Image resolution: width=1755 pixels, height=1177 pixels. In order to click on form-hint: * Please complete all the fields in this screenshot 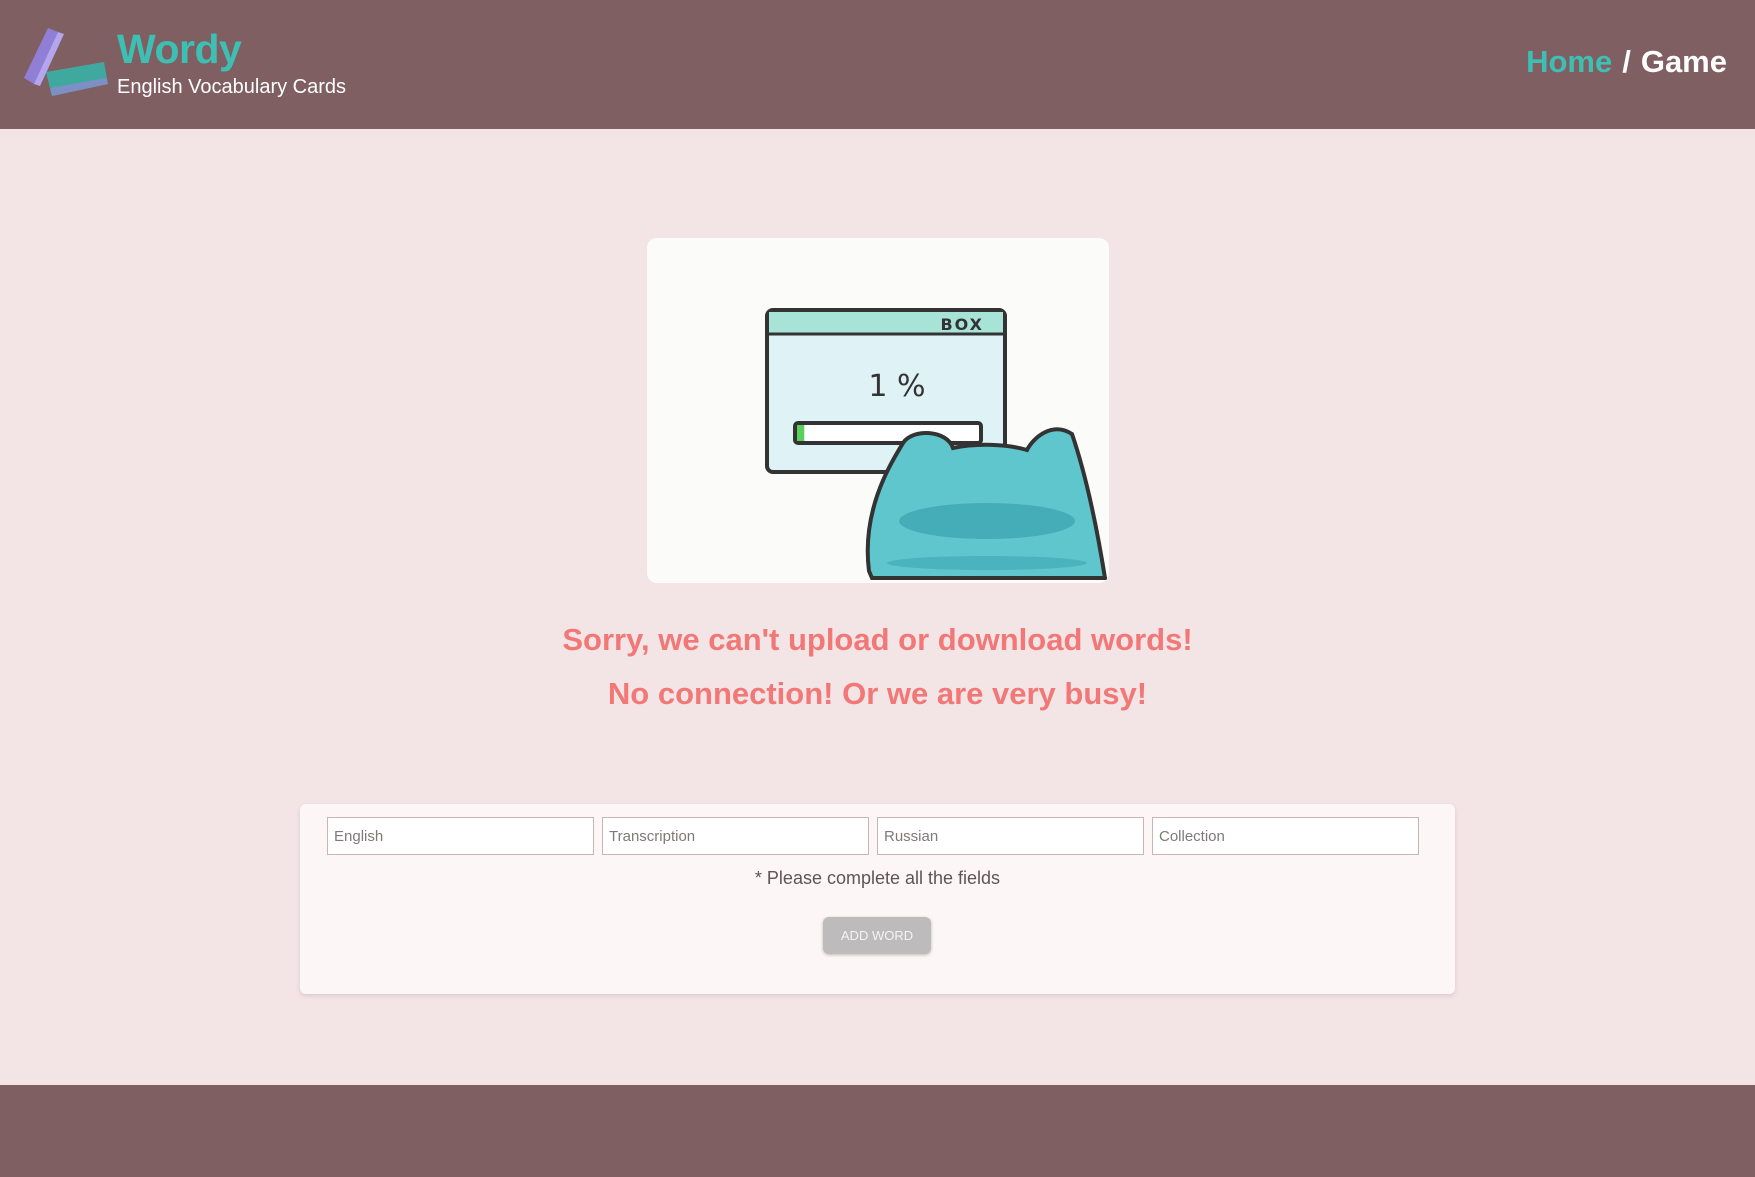, I will do `click(877, 878)`.